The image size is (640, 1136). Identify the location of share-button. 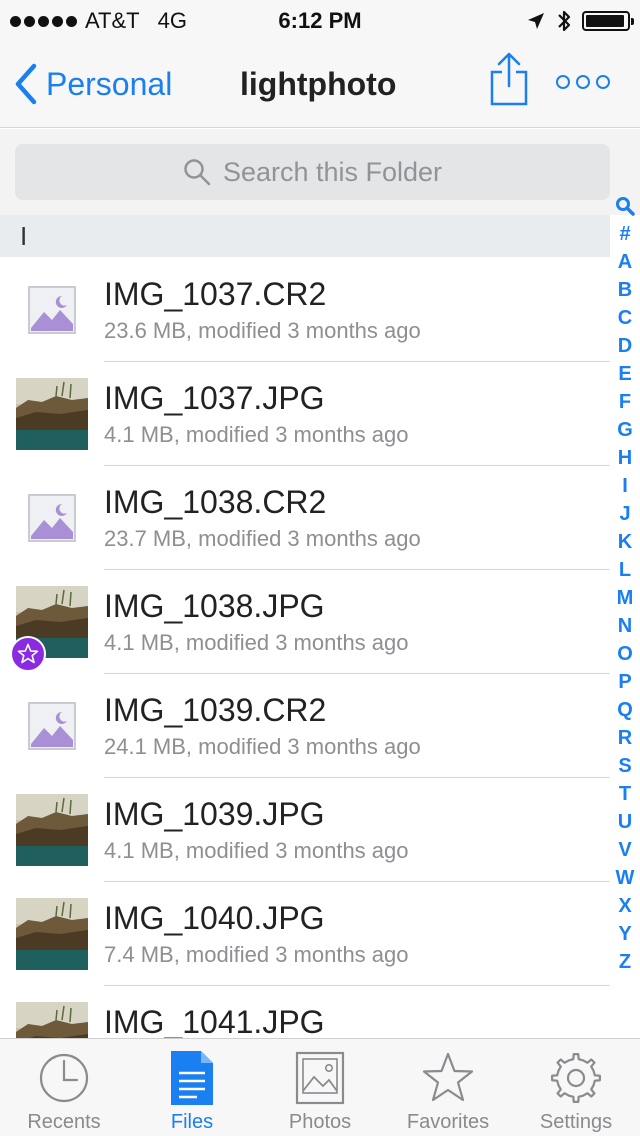
(509, 79).